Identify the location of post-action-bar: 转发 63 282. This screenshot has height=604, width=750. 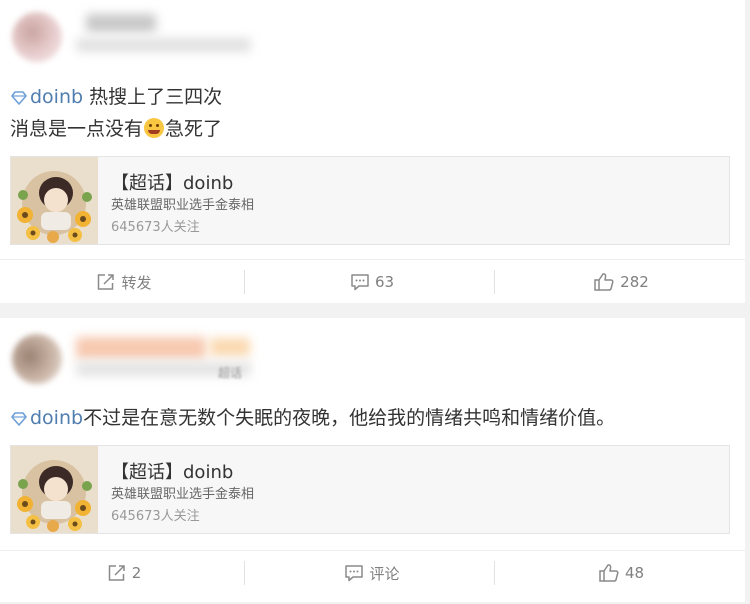
(372, 281).